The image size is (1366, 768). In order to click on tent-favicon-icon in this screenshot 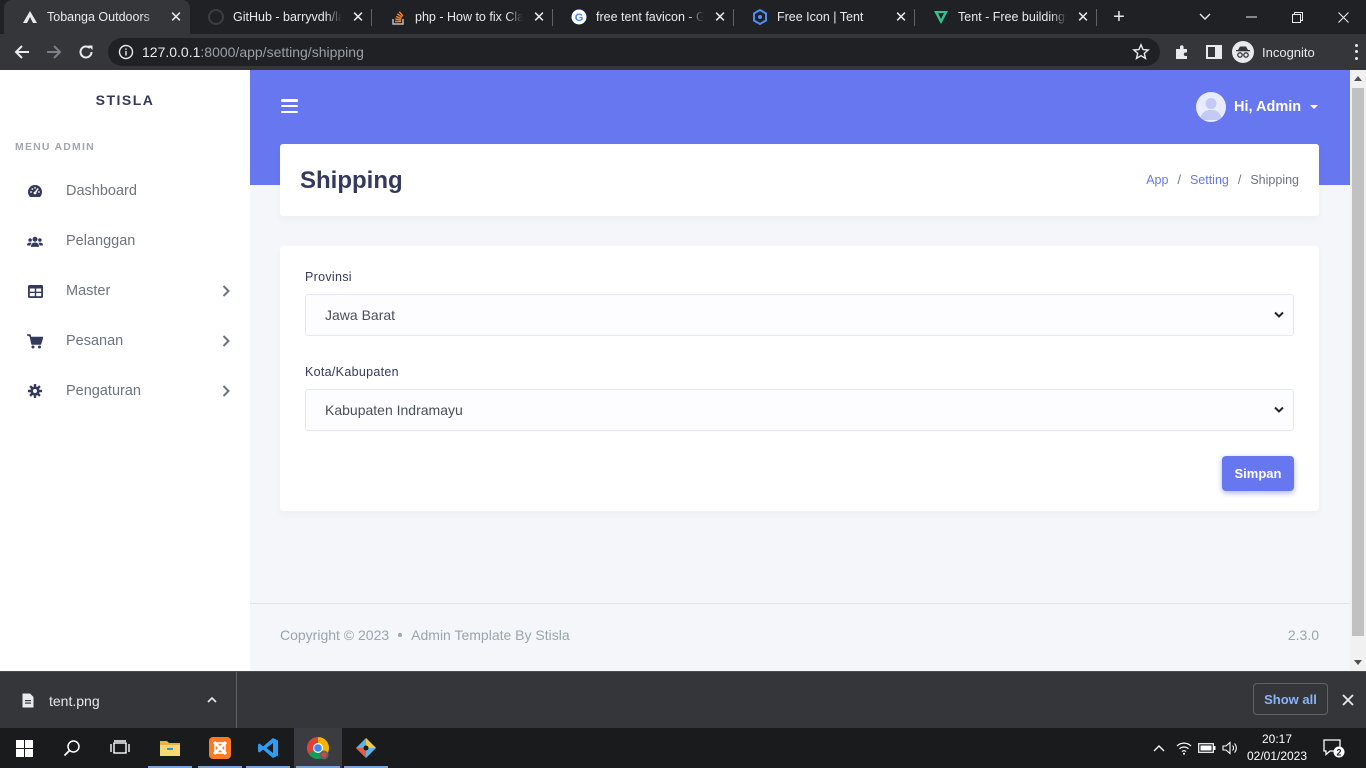, I will do `click(30, 17)`.